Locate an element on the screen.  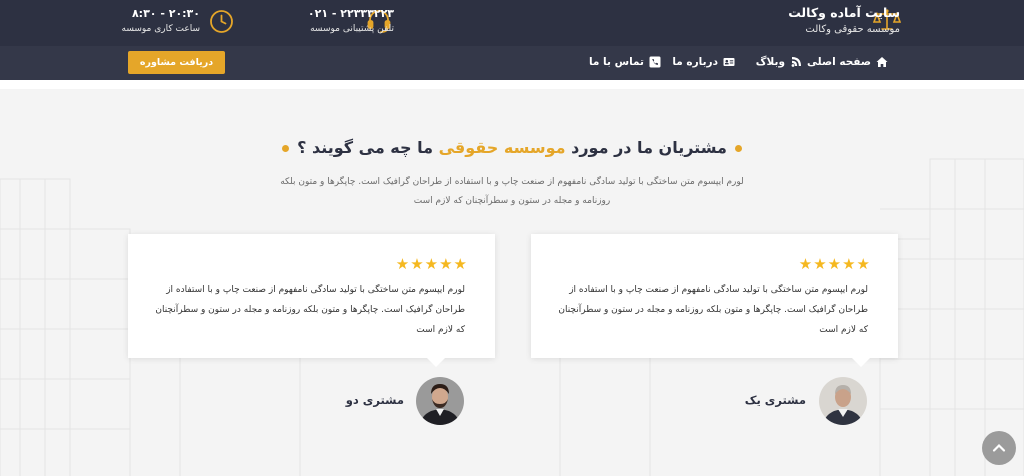
heading-text-end: ما چه می گویند ؟ is located at coordinates (368, 147).